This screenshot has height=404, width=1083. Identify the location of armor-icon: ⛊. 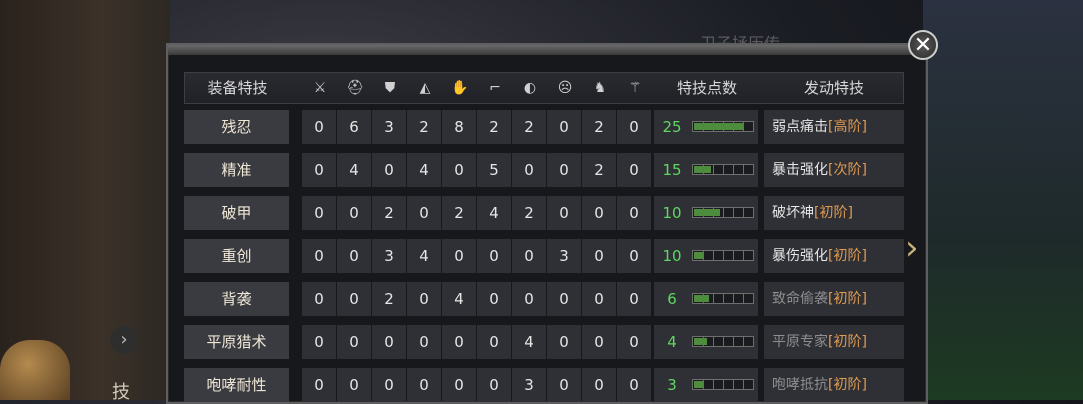
(390, 88).